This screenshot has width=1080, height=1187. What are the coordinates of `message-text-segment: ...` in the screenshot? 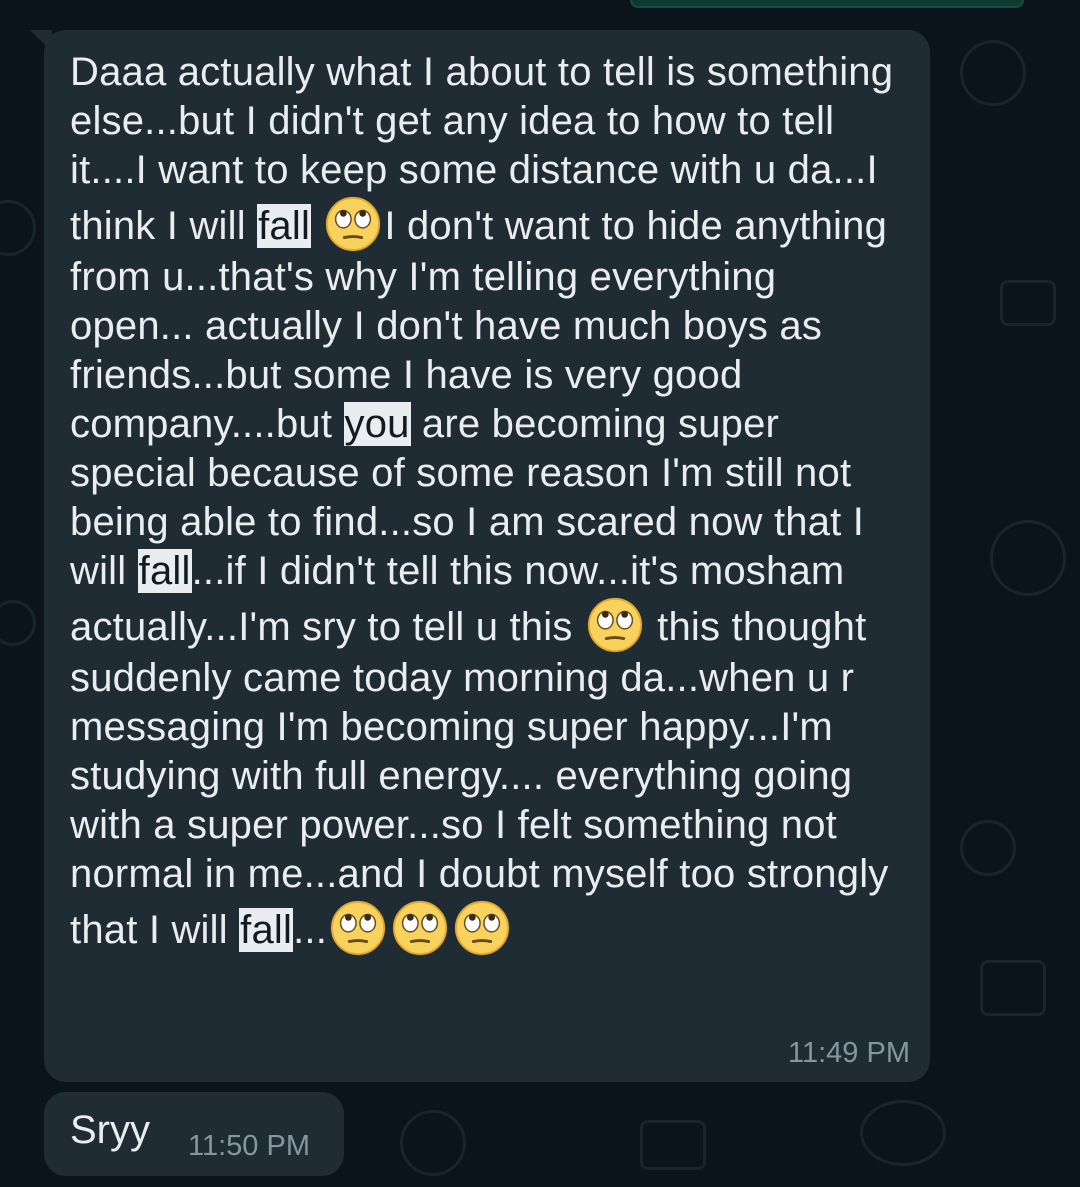 It's located at (310, 930).